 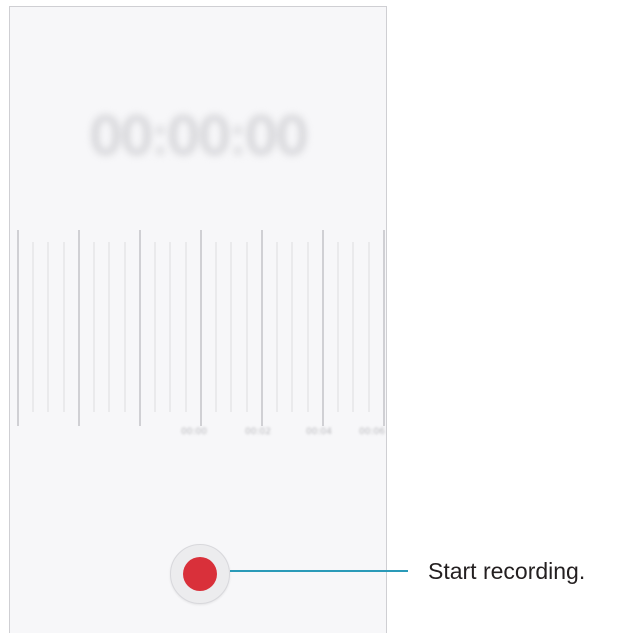 What do you see at coordinates (372, 432) in the screenshot?
I see `timeline-label: 00:06` at bounding box center [372, 432].